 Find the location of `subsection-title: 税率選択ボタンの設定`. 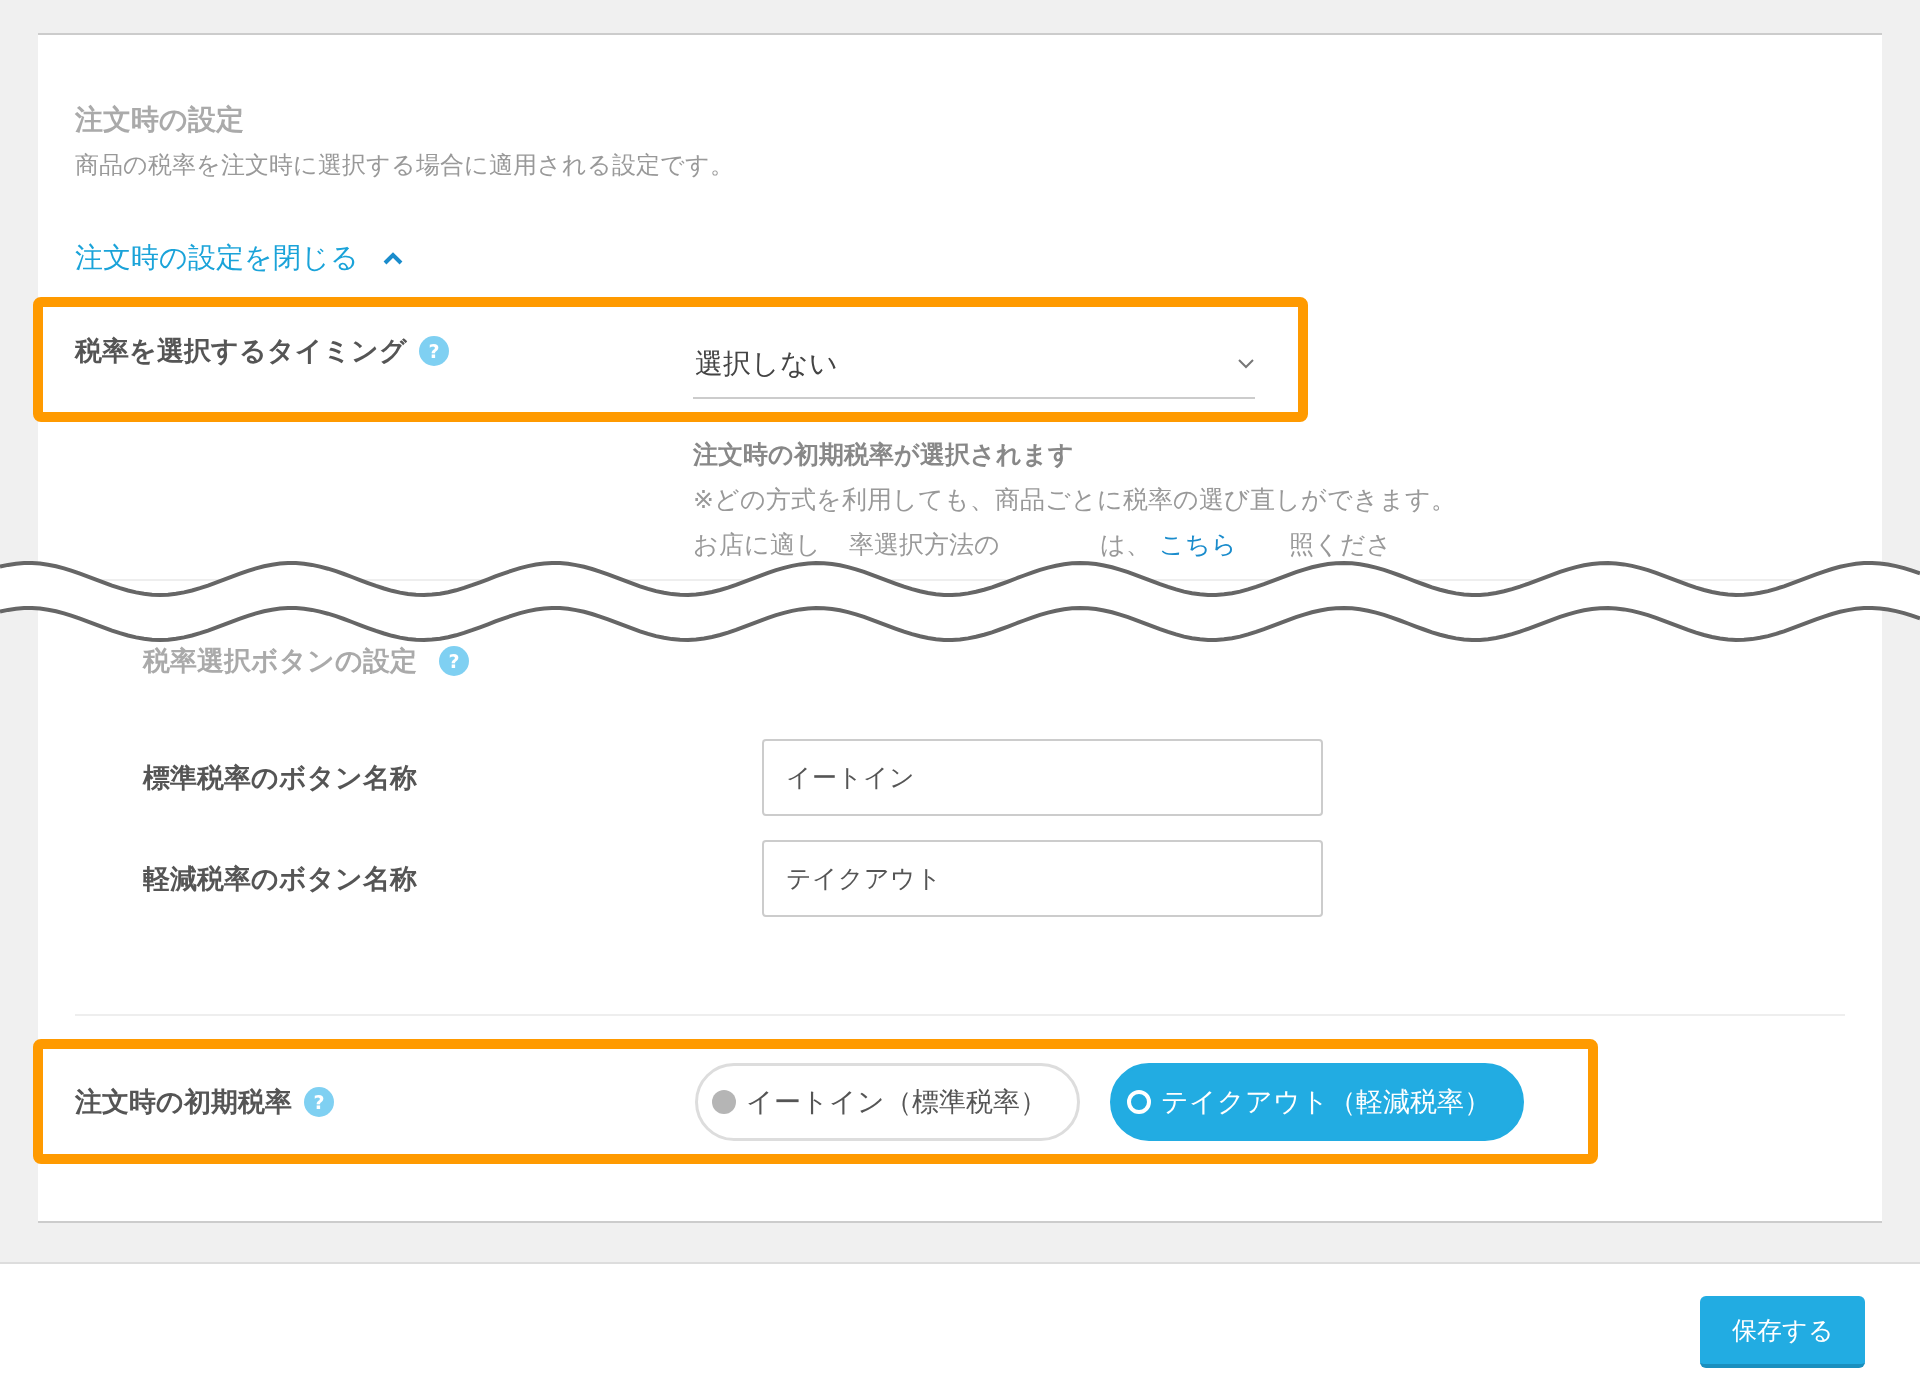

subsection-title: 税率選択ボタンの設定 is located at coordinates (280, 661).